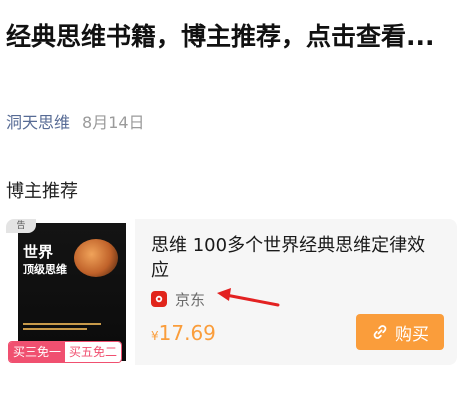  I want to click on promo-badge: 买三免一 买五免二, so click(65, 352).